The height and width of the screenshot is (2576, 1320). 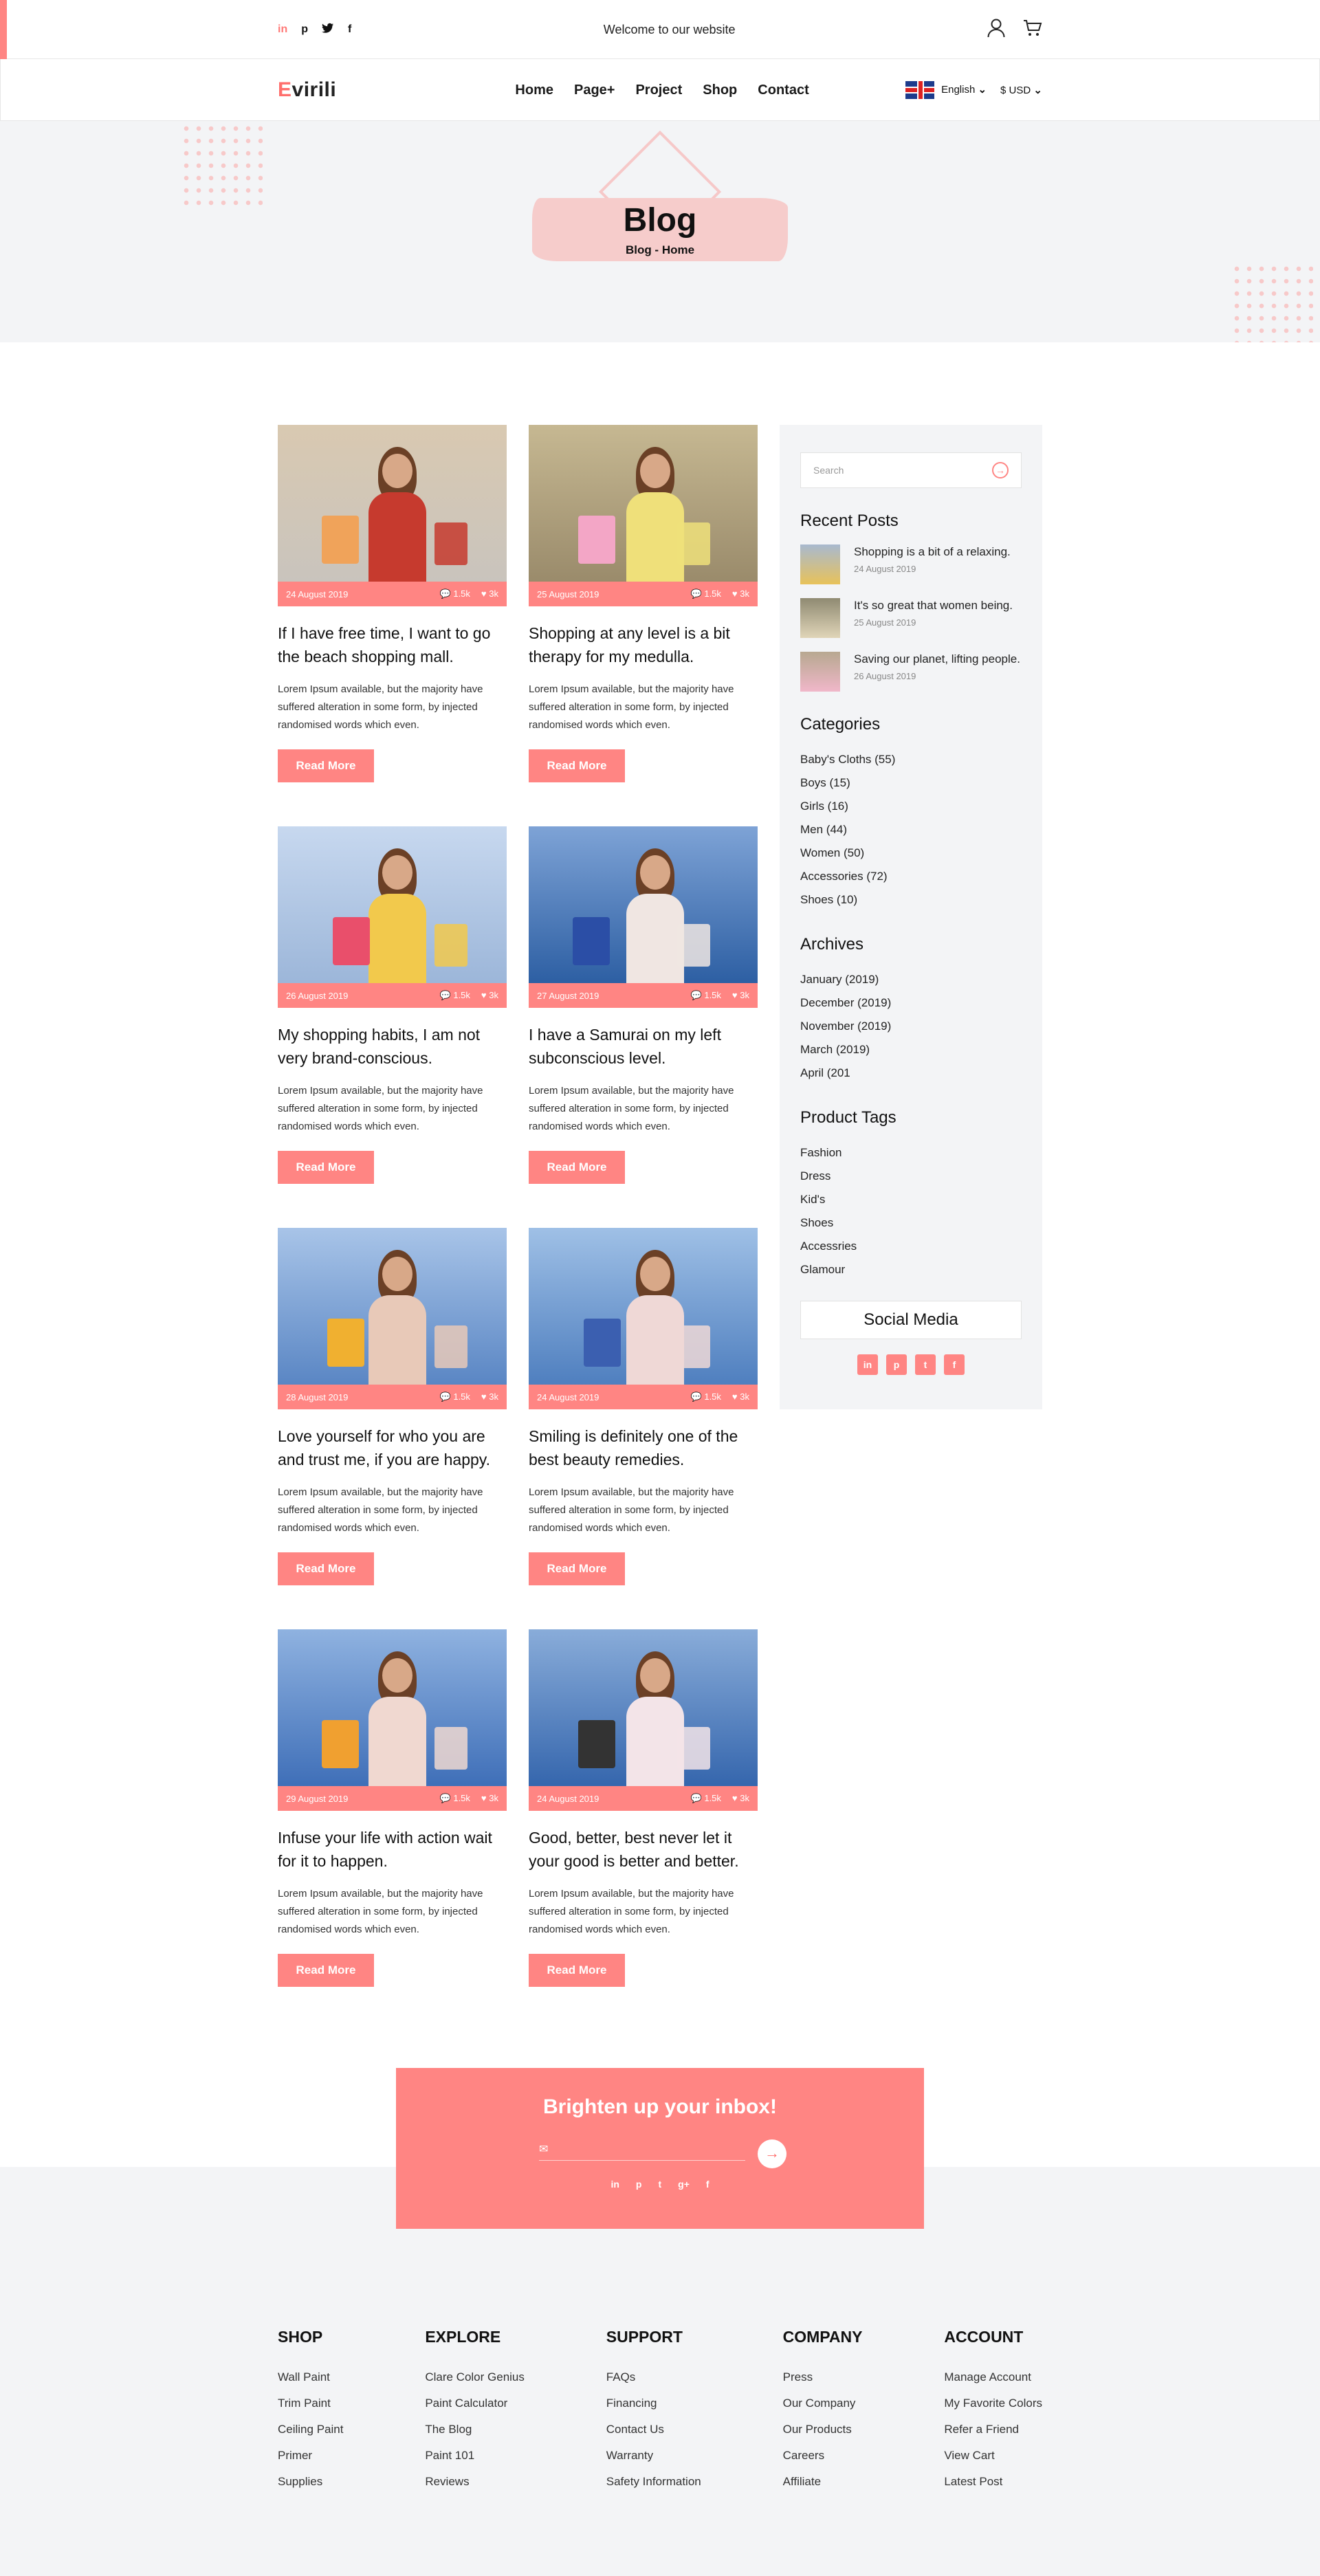 I want to click on search-input: Search, so click(x=829, y=470).